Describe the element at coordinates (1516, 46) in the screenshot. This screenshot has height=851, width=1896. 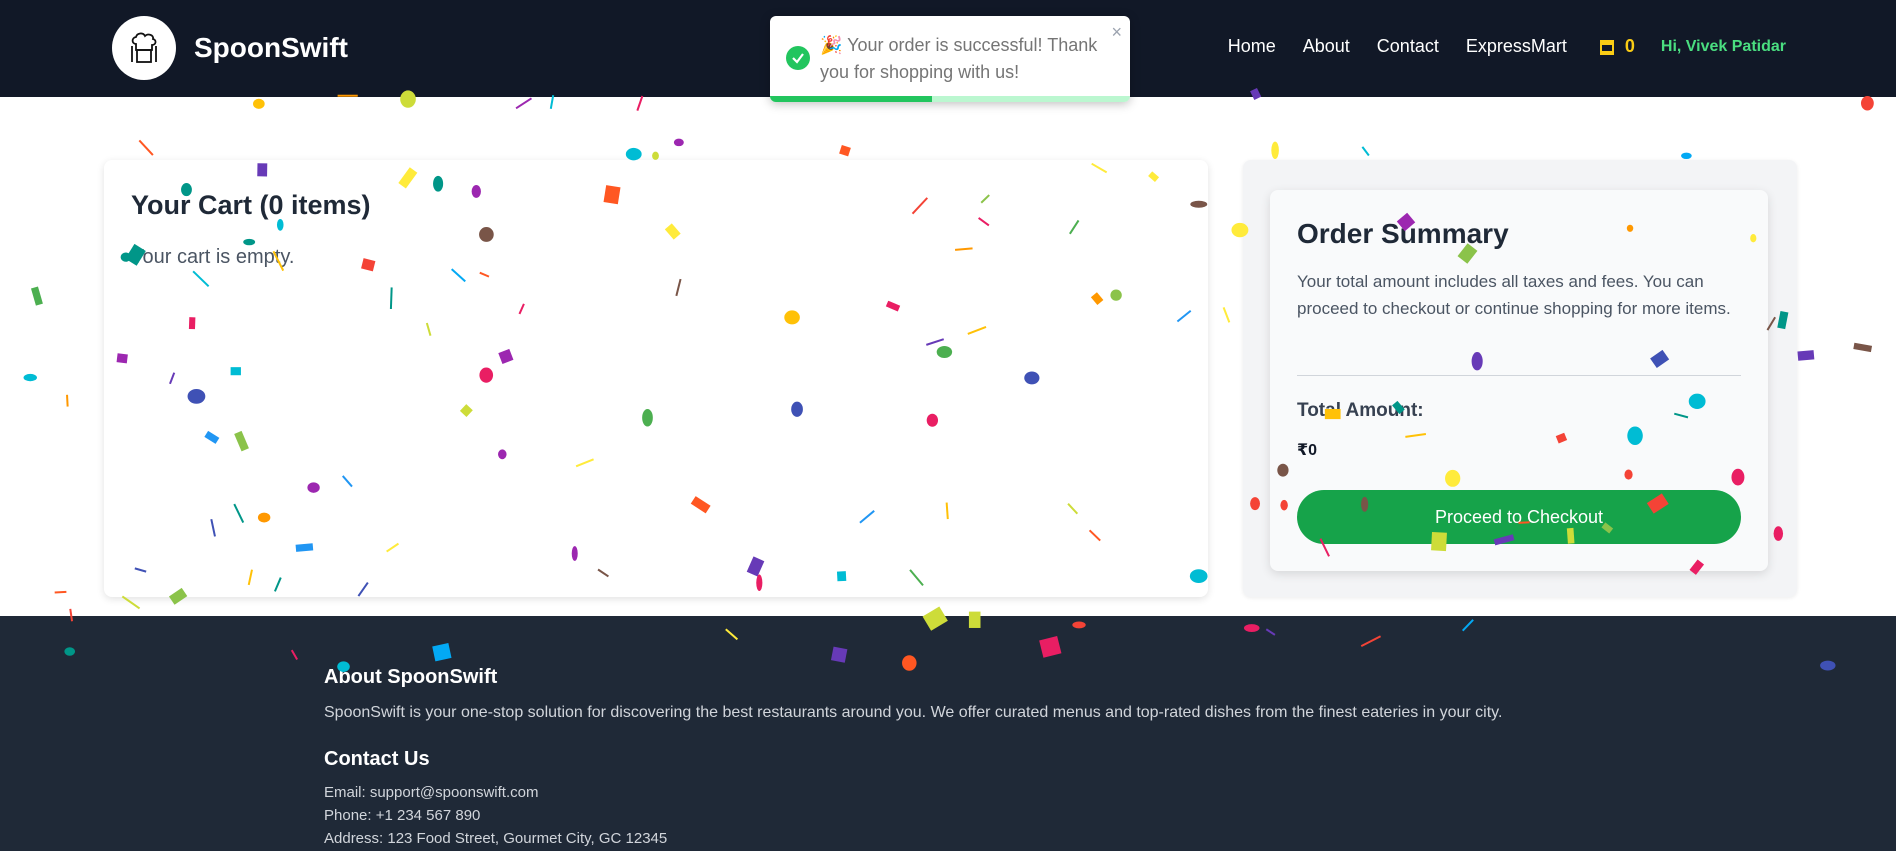
I see `nav-expressmart-link: ExpressMart` at that location.